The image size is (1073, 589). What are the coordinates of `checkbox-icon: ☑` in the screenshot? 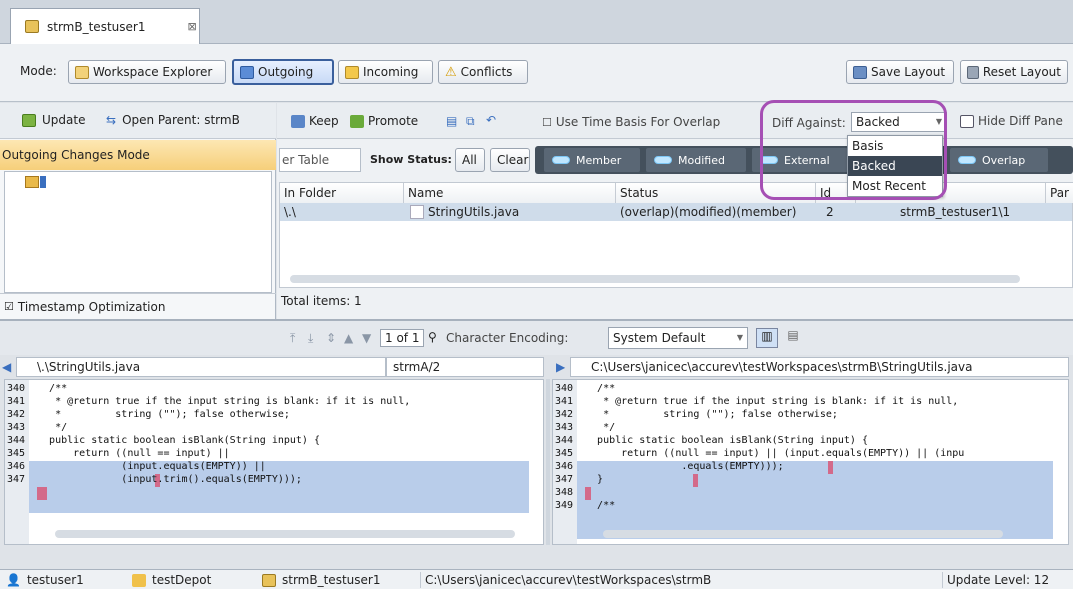 It's located at (9, 306).